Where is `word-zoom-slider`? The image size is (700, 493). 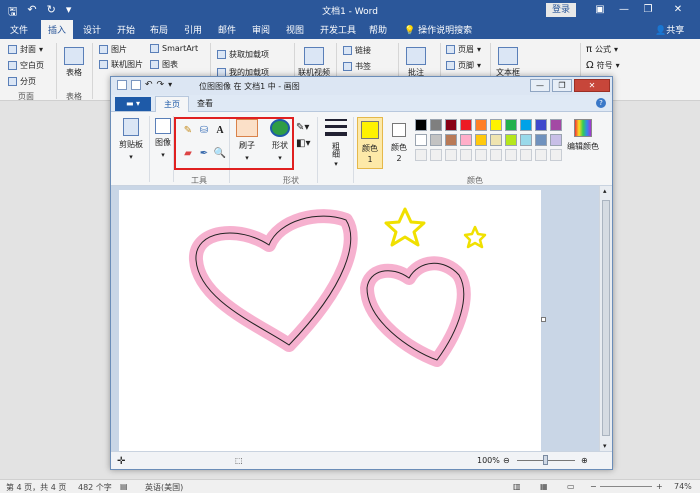 word-zoom-slider is located at coordinates (626, 486).